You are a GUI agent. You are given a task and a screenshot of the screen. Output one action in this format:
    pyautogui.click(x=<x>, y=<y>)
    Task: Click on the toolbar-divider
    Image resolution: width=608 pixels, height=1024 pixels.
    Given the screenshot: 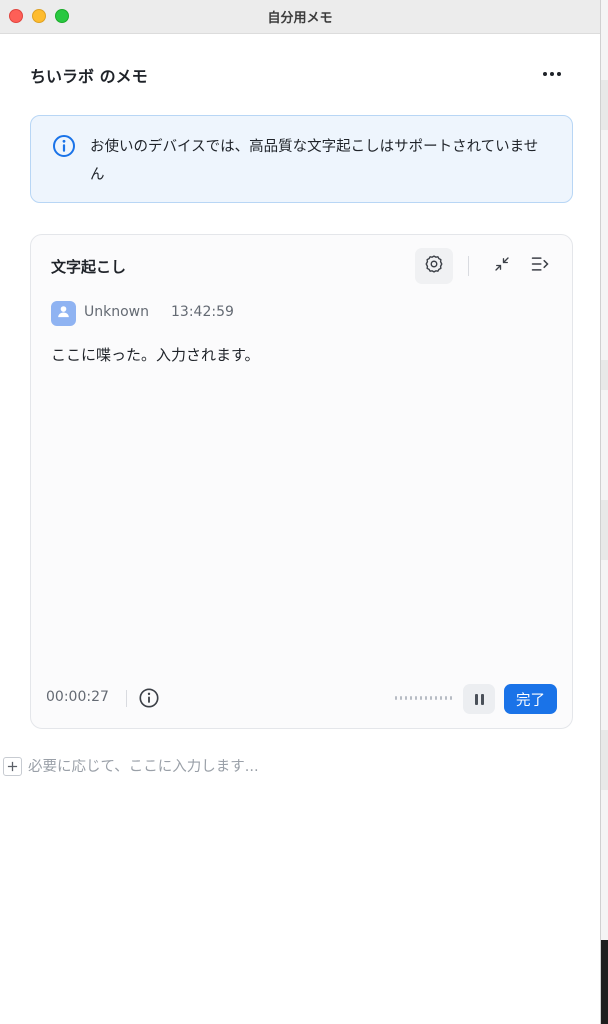 What is the action you would take?
    pyautogui.click(x=468, y=266)
    